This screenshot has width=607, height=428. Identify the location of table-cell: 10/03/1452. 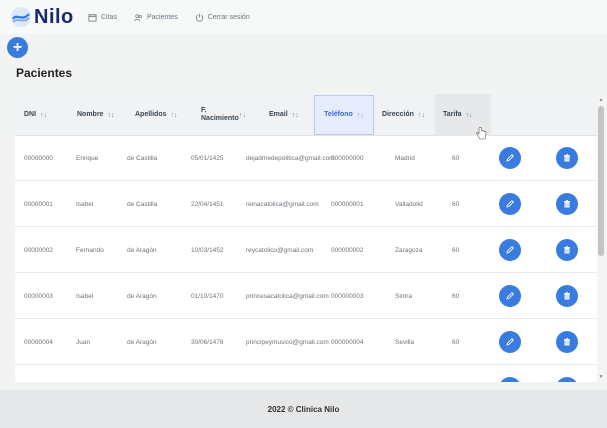
(207, 250).